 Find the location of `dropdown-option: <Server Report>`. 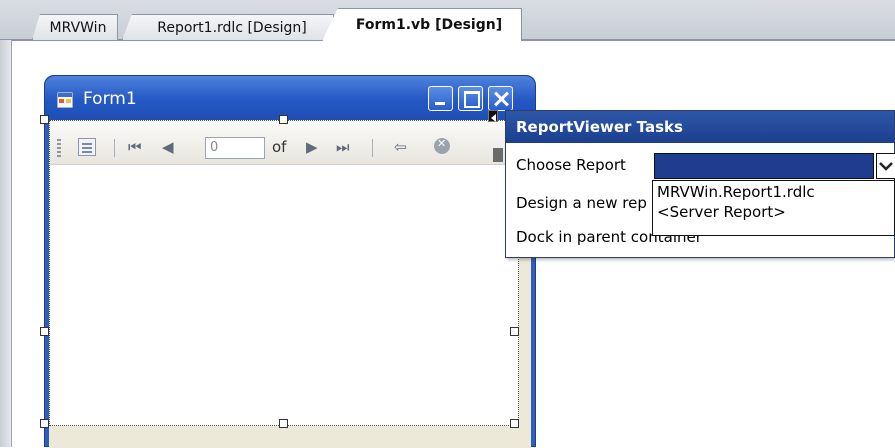

dropdown-option: <Server Report> is located at coordinates (721, 212).